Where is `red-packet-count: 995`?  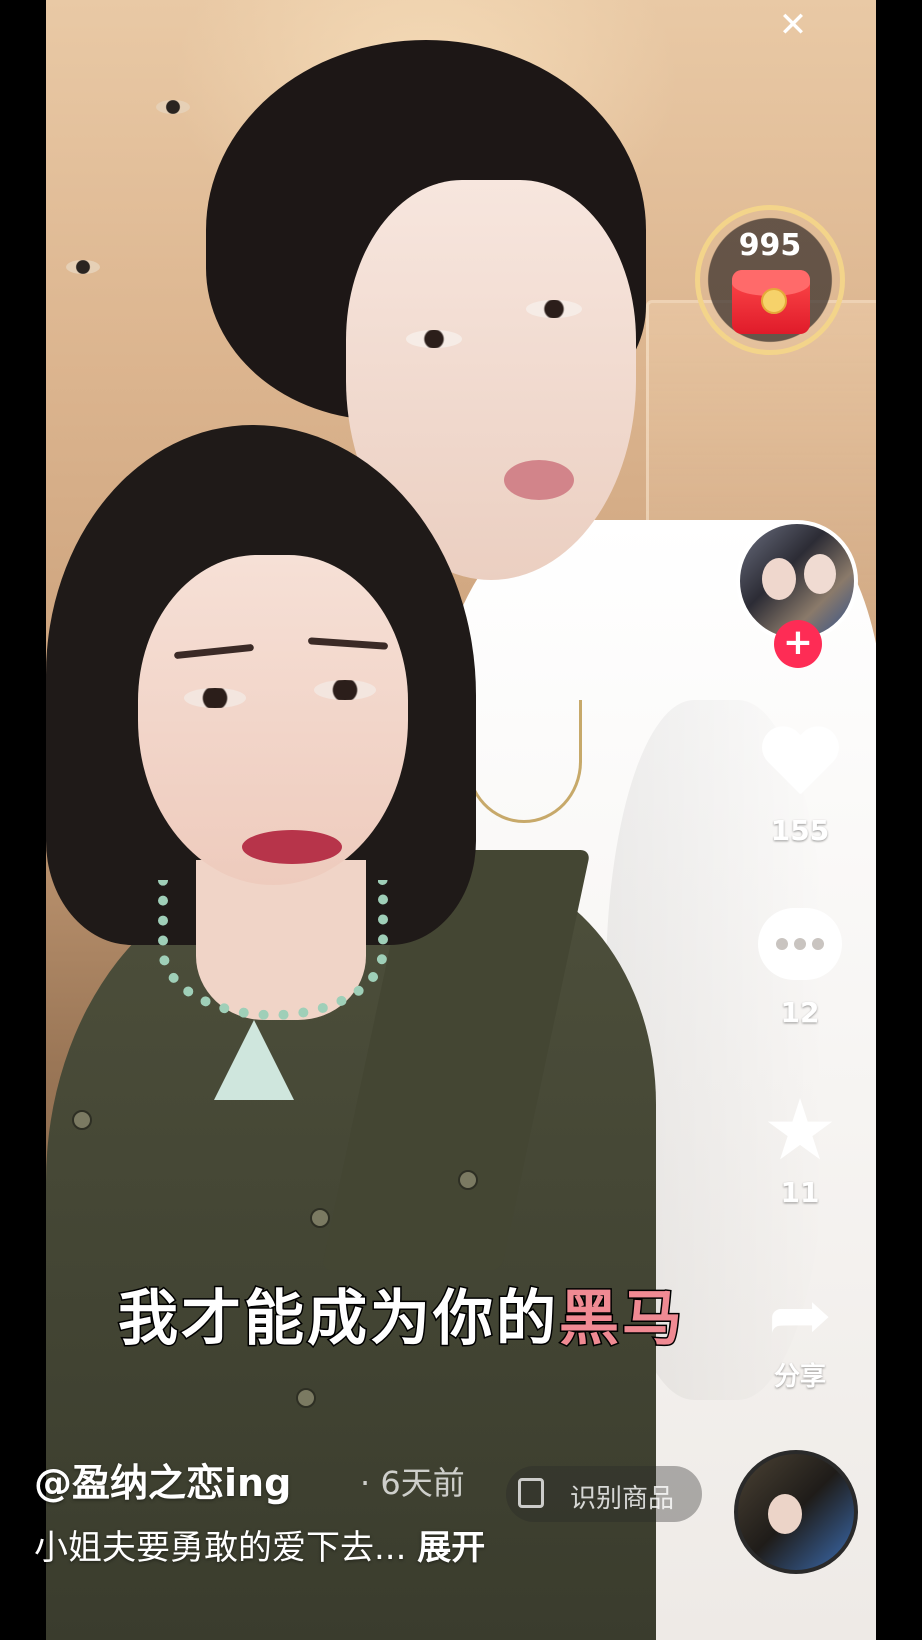
red-packet-count: 995 is located at coordinates (770, 245).